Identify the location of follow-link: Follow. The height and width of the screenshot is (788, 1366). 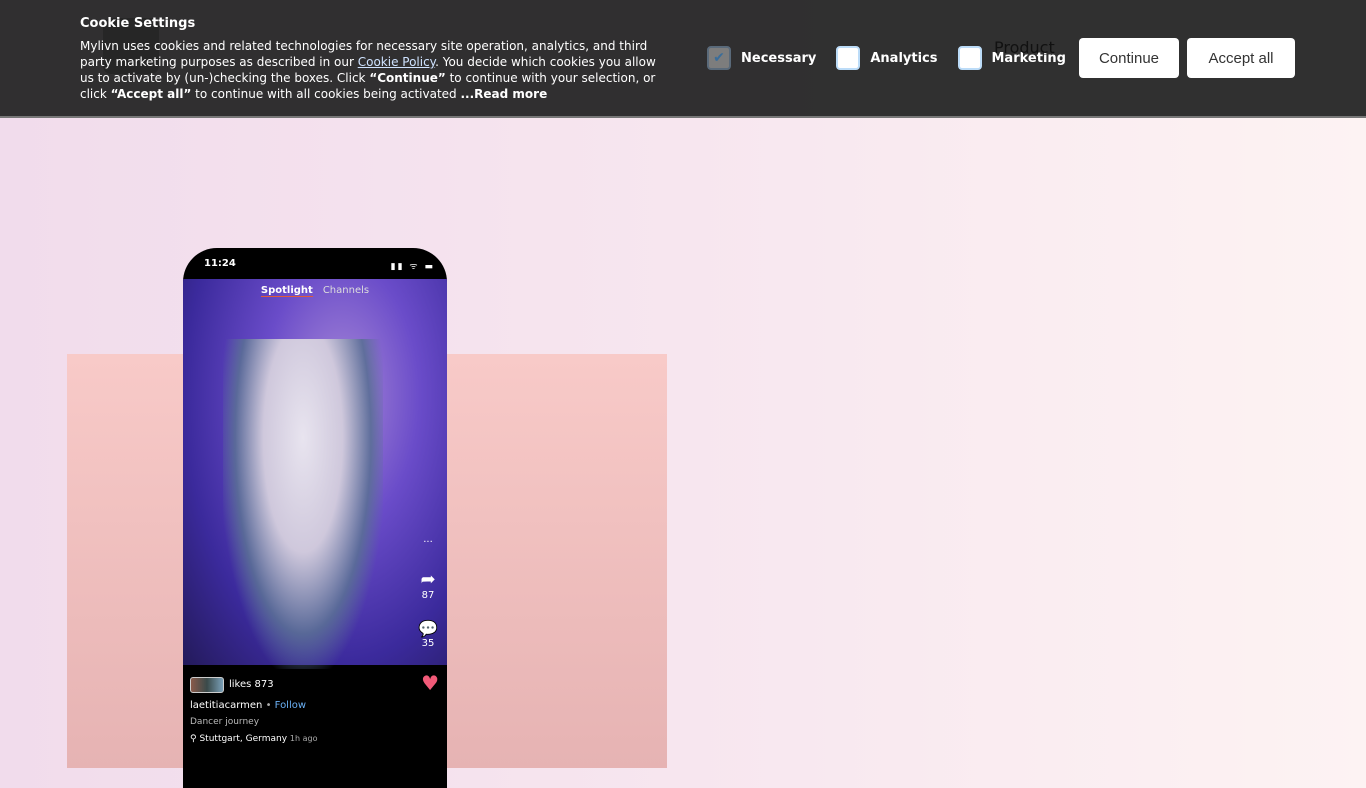
(290, 705).